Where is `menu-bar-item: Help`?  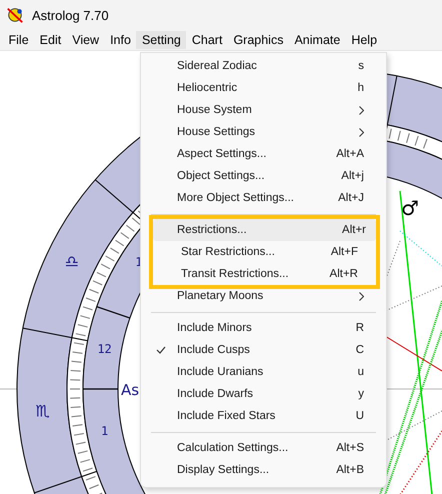 menu-bar-item: Help is located at coordinates (364, 40).